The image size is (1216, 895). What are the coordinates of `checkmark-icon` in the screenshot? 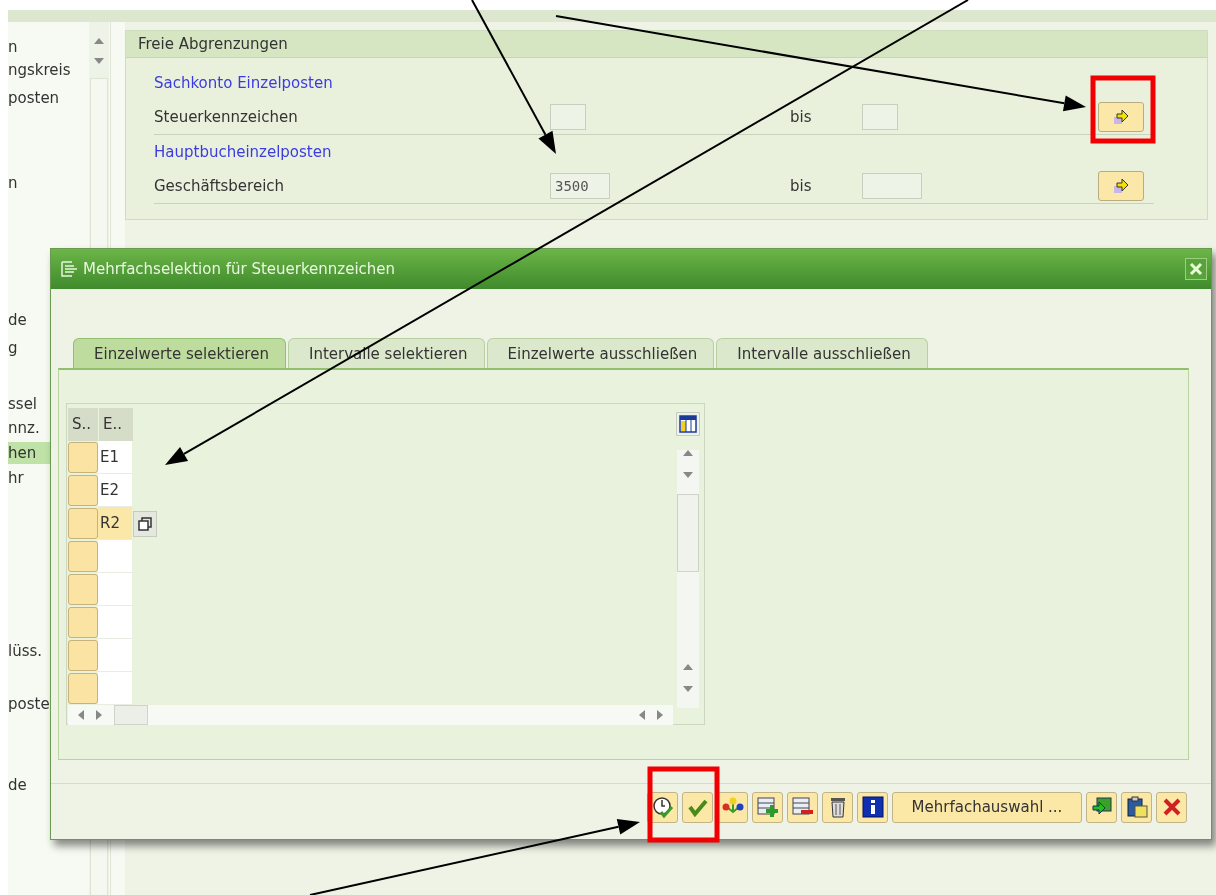 It's located at (697, 807).